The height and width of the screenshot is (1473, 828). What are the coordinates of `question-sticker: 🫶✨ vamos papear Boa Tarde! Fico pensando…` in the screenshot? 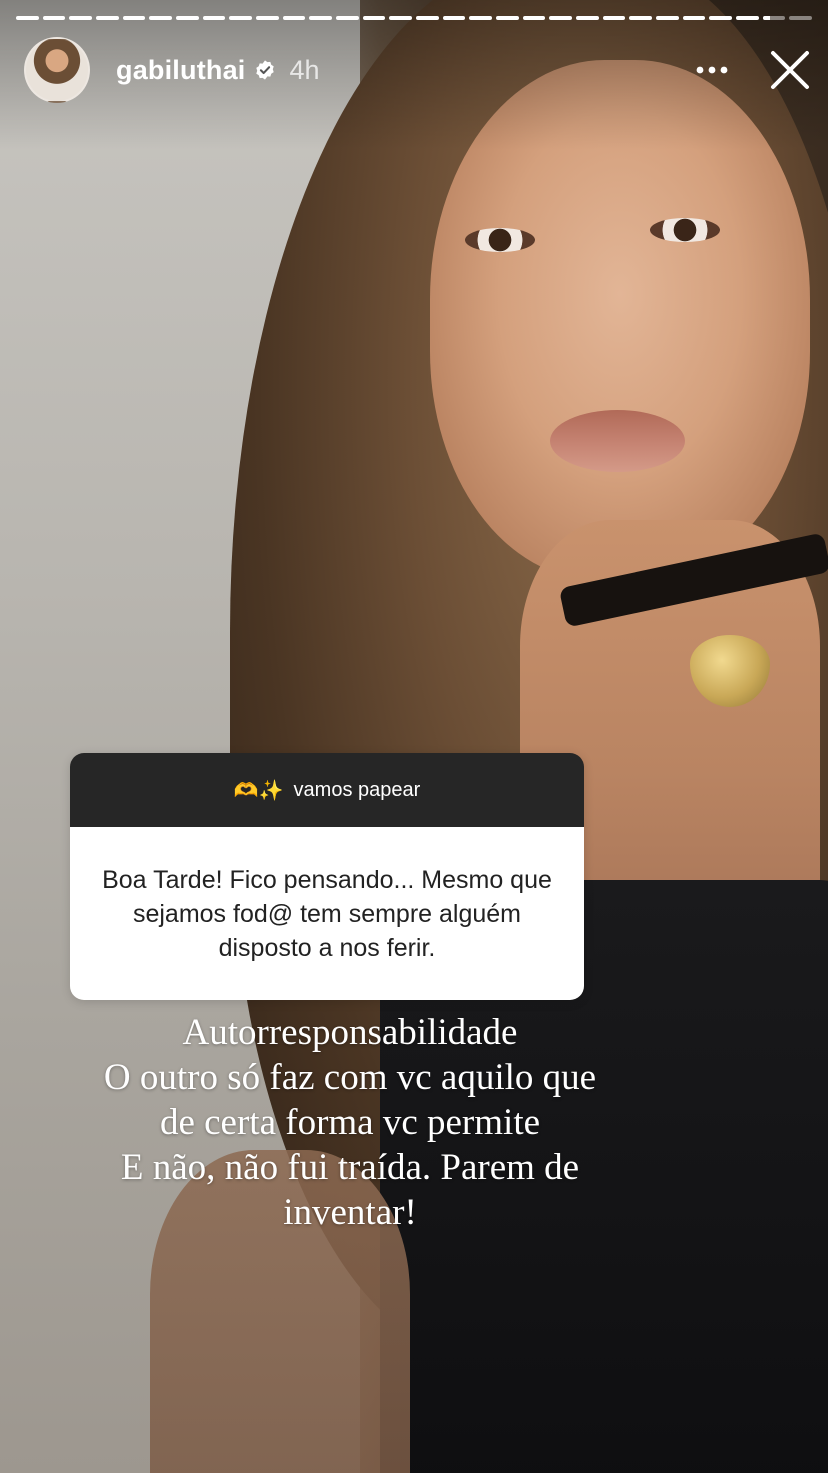 It's located at (327, 876).